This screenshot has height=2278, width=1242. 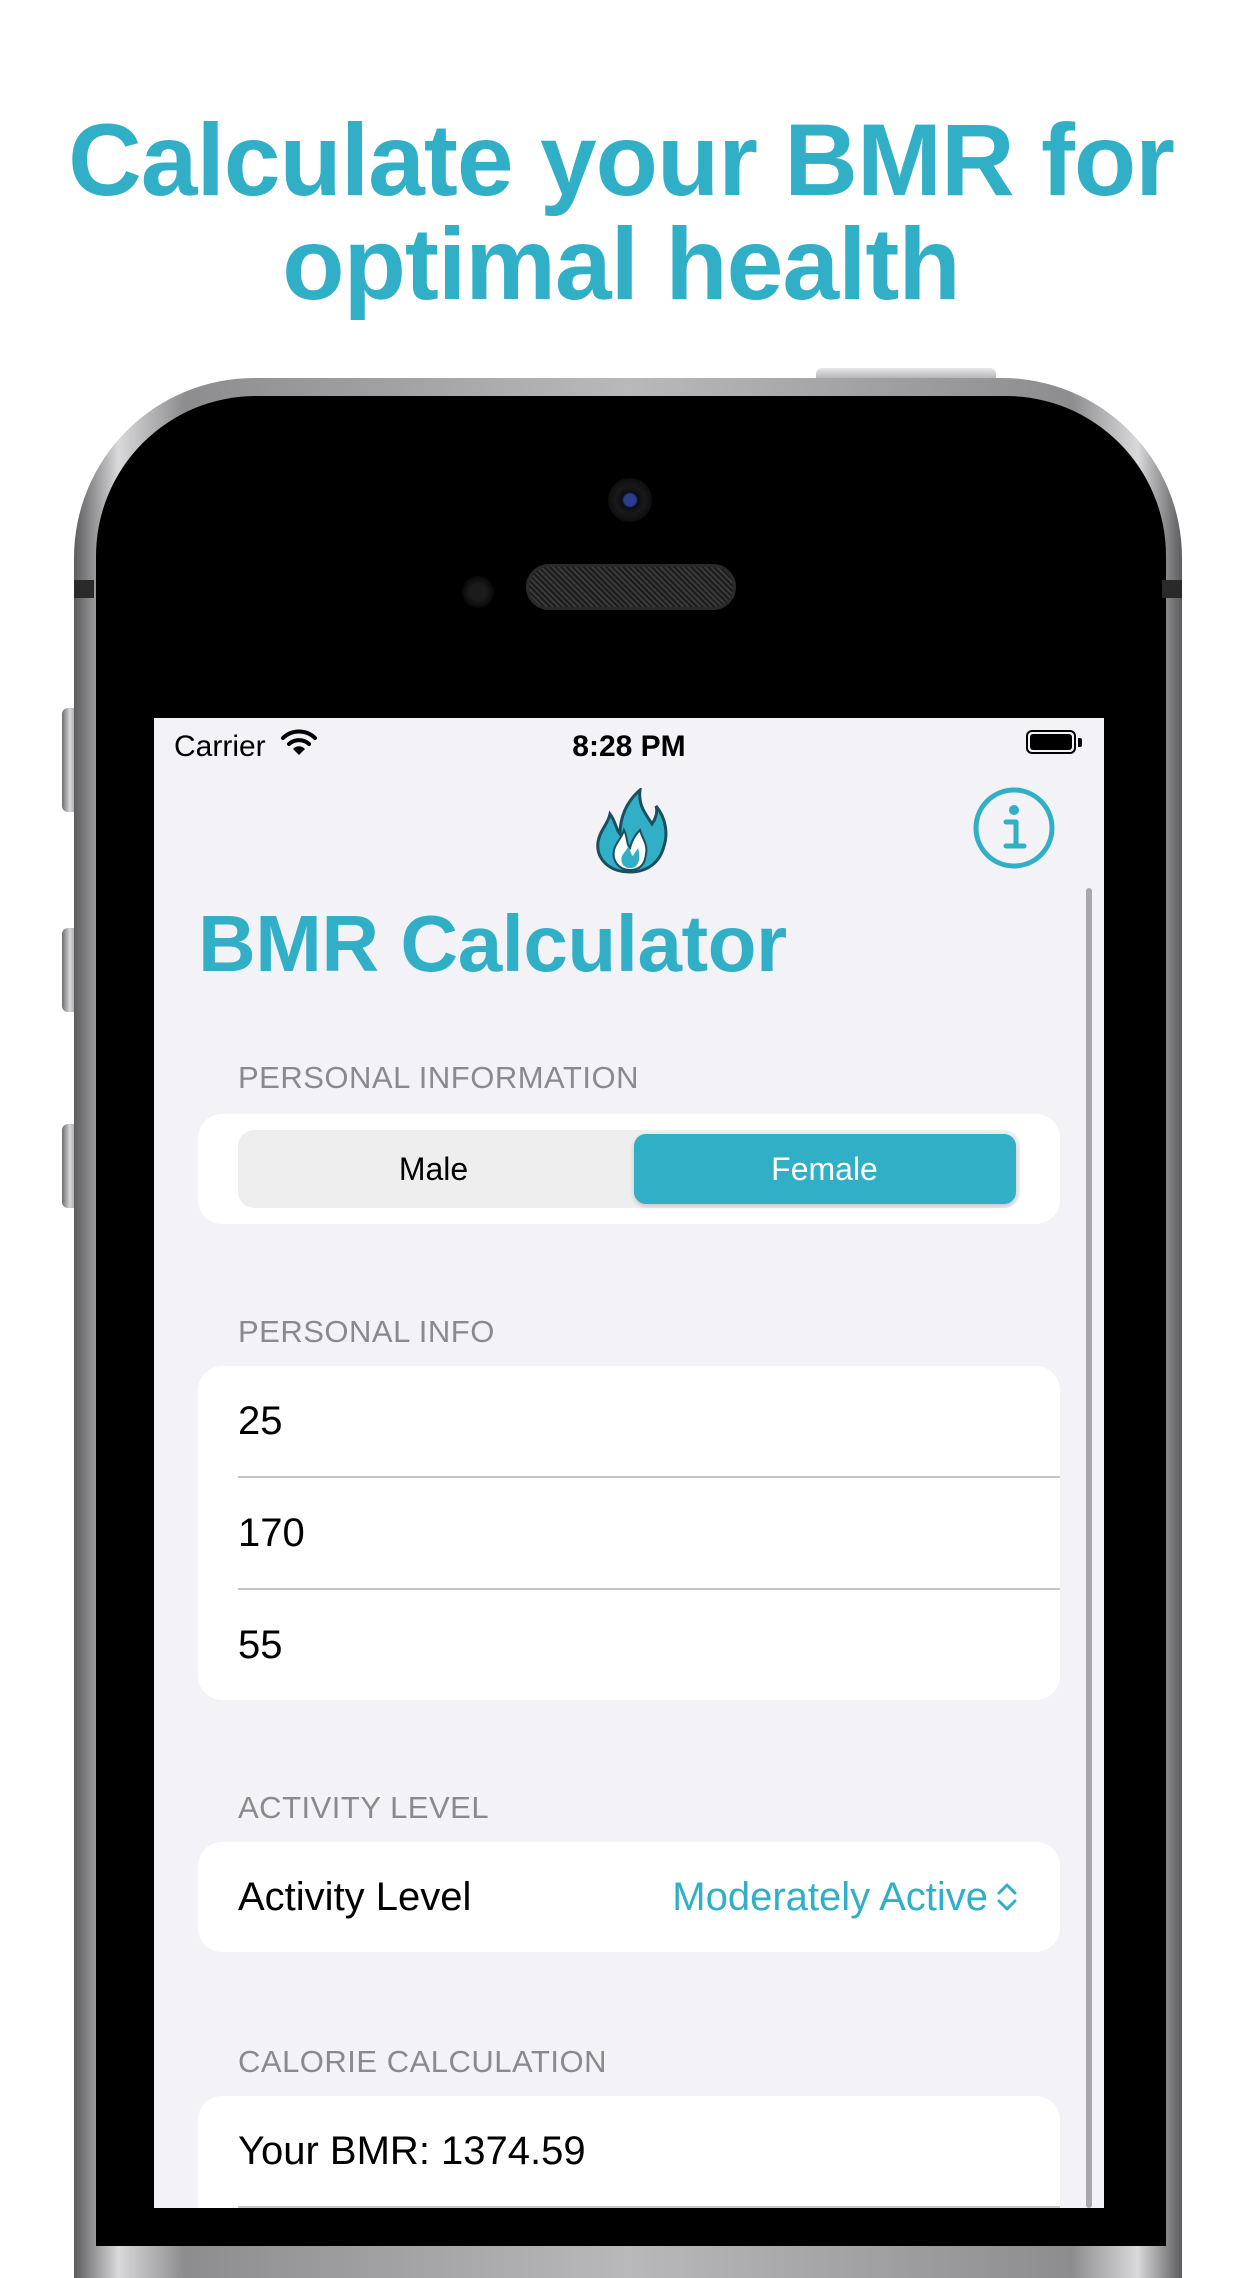 I want to click on headline-line-2: optimal health, so click(x=621, y=264).